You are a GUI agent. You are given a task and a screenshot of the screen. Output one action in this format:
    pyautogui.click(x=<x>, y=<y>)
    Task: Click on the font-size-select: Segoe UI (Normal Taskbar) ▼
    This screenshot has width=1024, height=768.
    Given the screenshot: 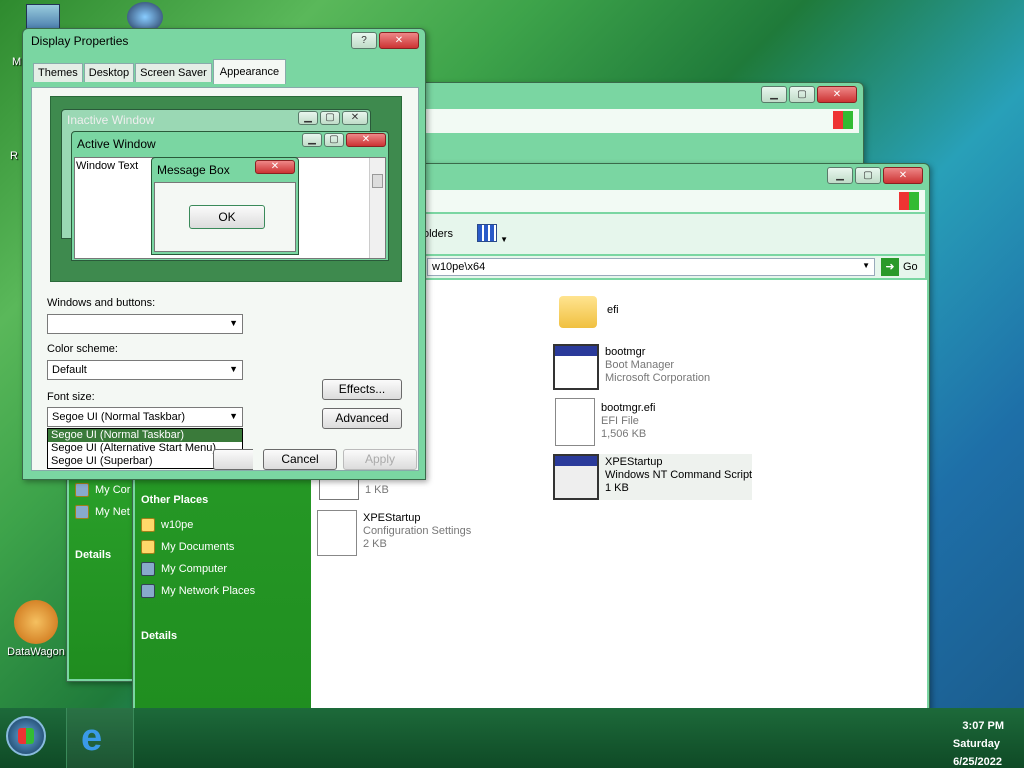 What is the action you would take?
    pyautogui.click(x=145, y=417)
    